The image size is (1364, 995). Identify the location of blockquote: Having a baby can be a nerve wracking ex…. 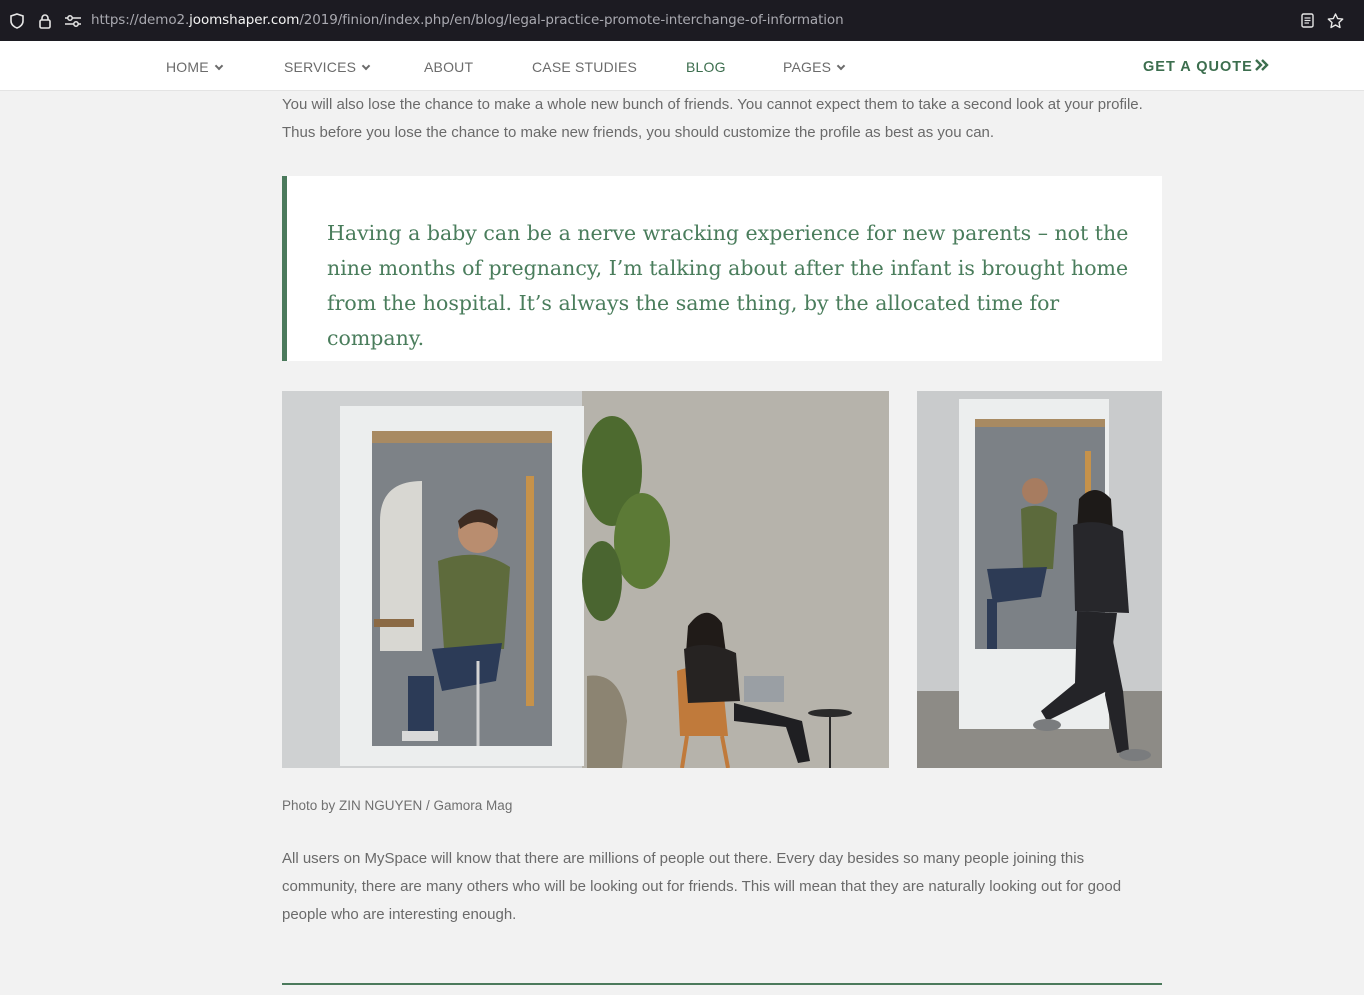
(722, 268).